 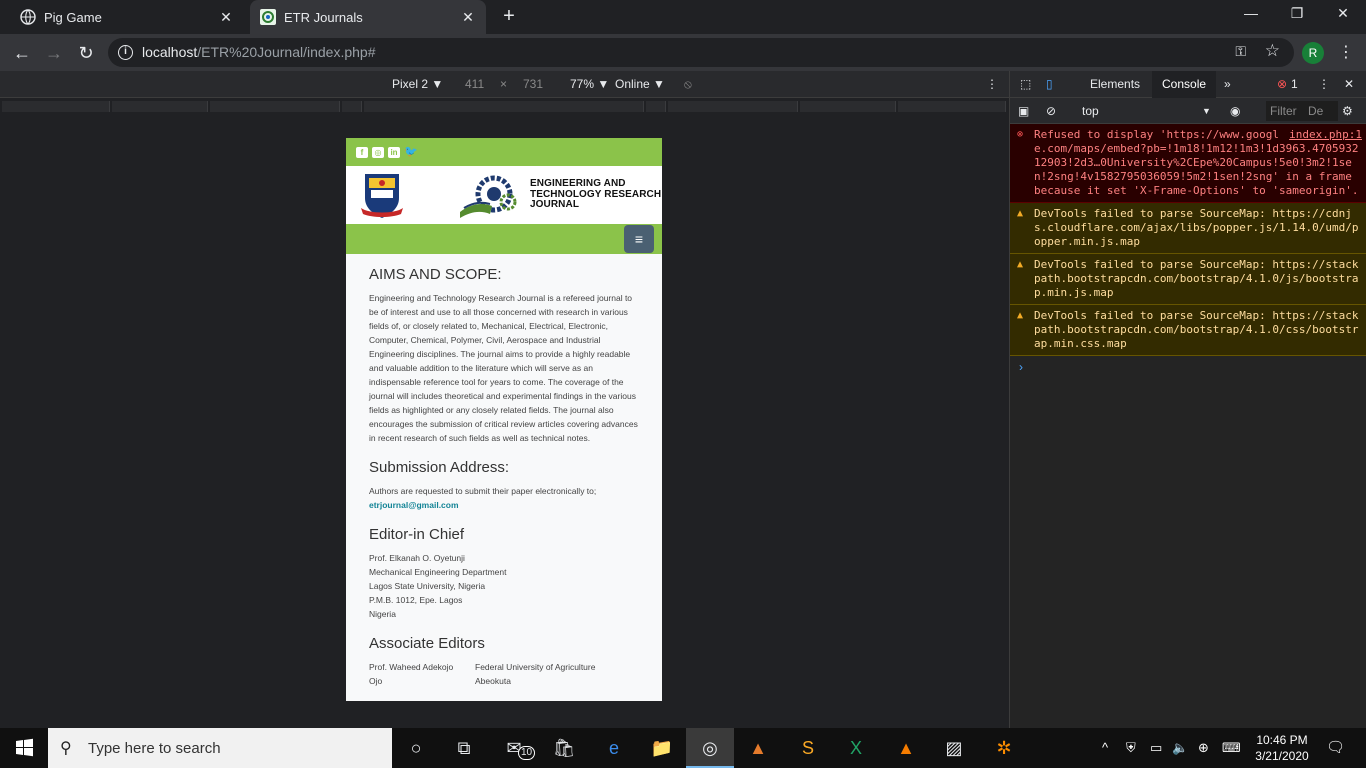 I want to click on new-tab-button: +, so click(x=509, y=16).